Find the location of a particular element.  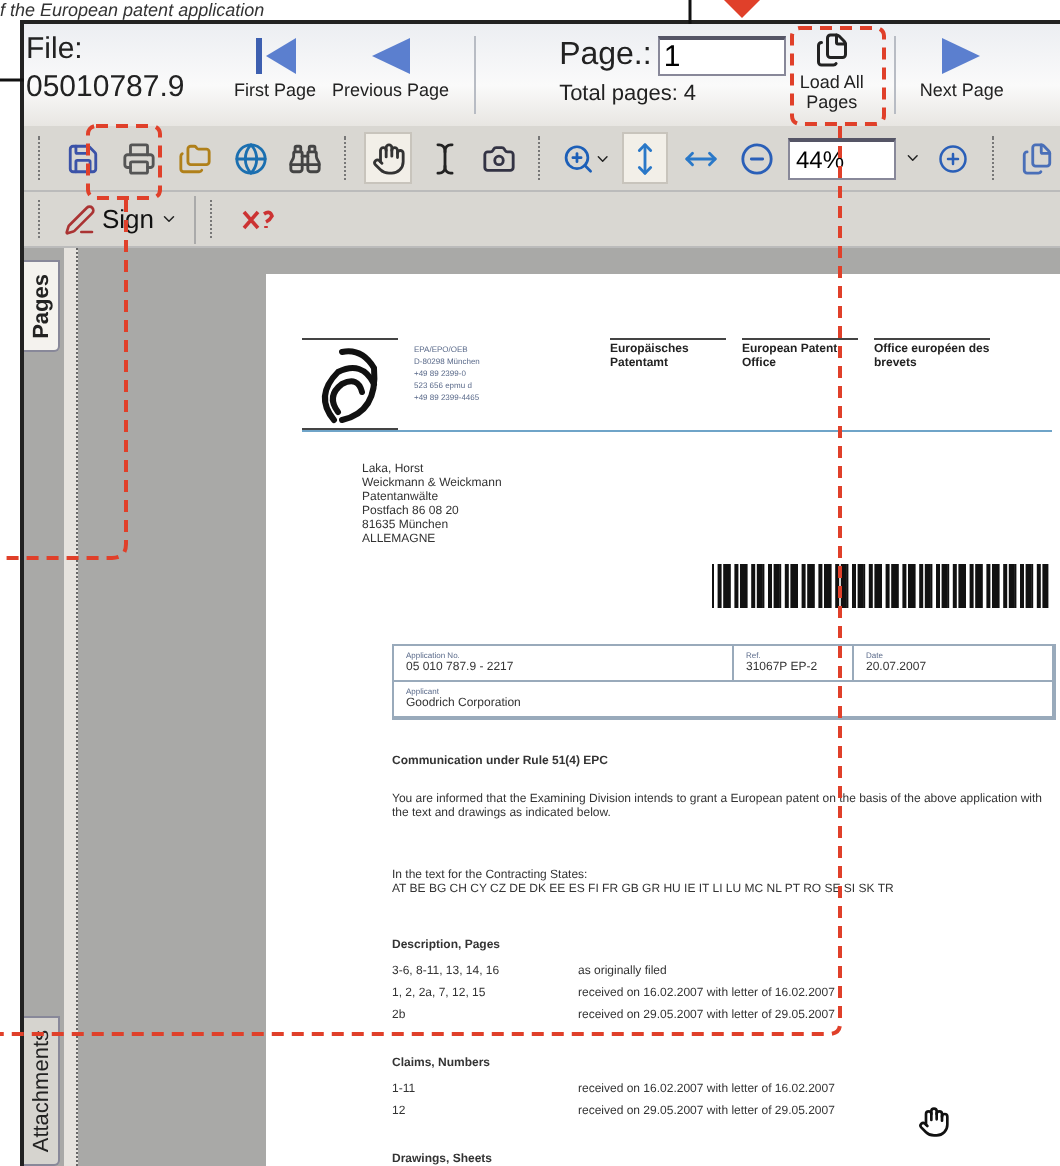

file-label: File: is located at coordinates (55, 49).